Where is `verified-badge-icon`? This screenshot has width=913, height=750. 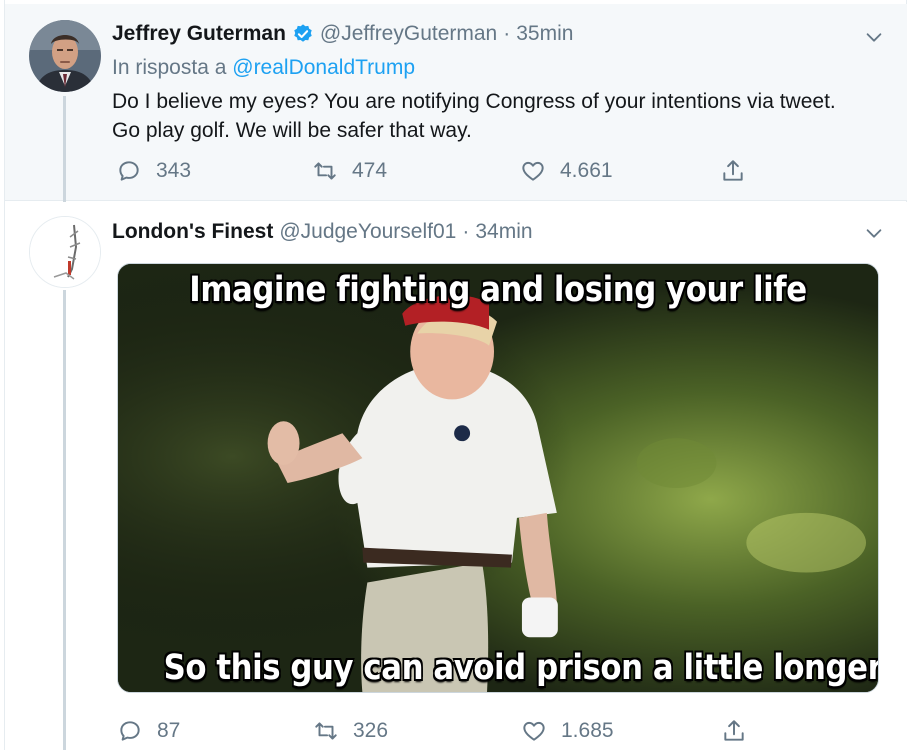 verified-badge-icon is located at coordinates (303, 34).